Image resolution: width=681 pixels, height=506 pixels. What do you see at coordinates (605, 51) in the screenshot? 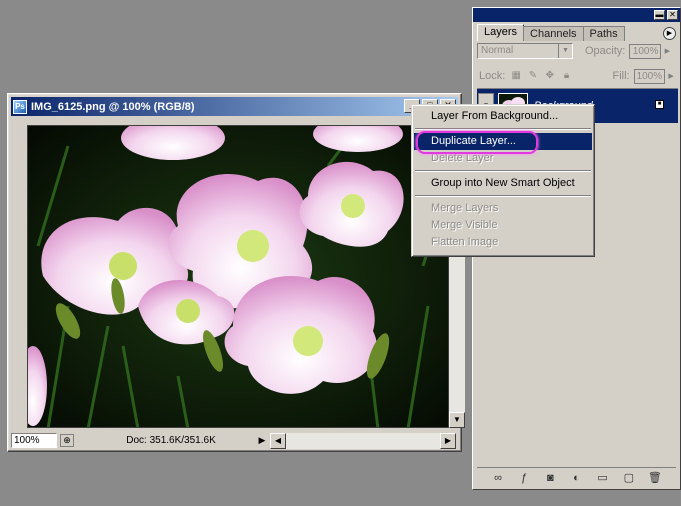
I see `opacity-label: Opacity:` at bounding box center [605, 51].